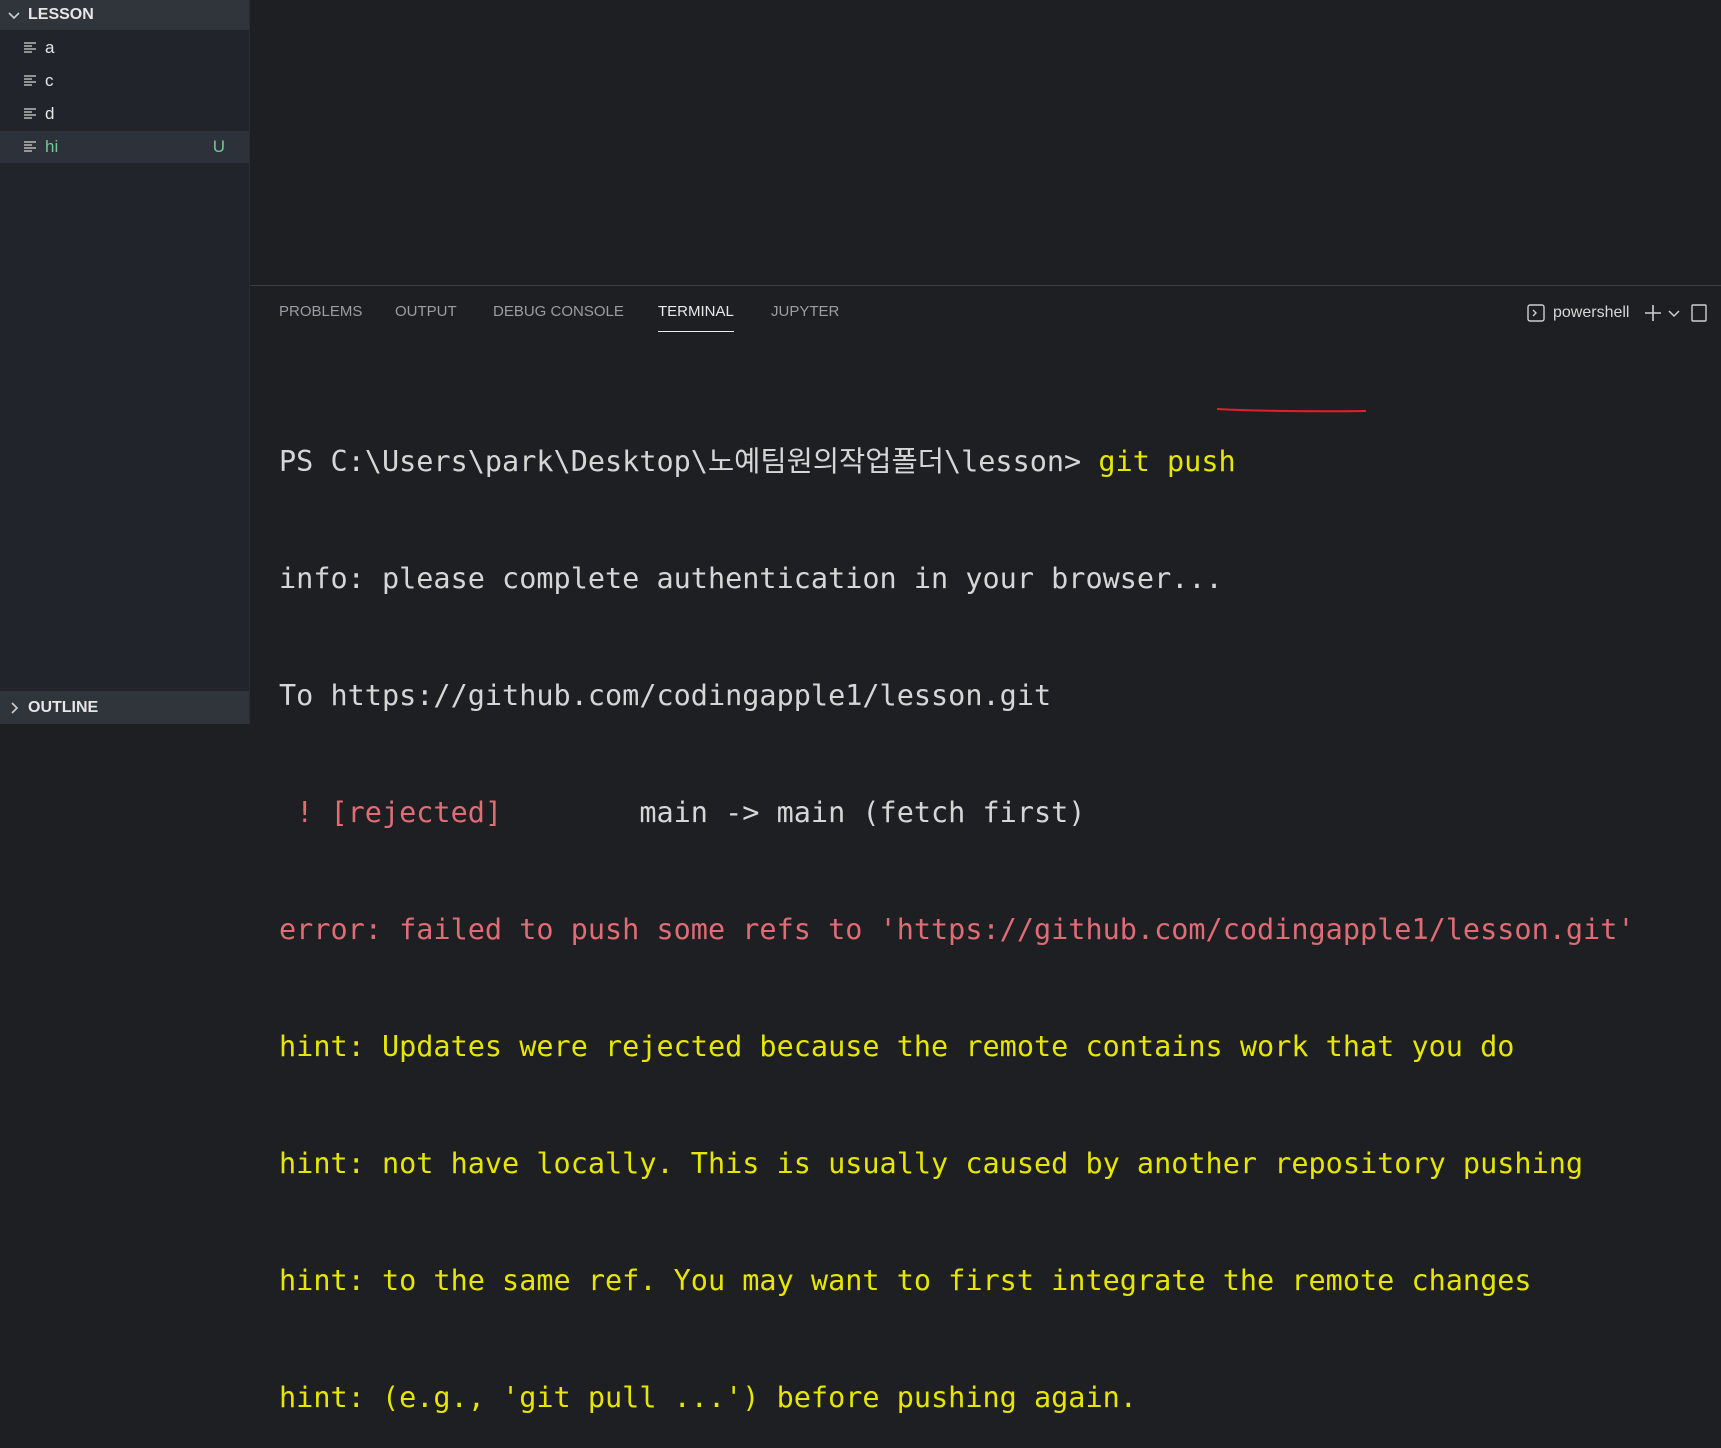  Describe the element at coordinates (558, 316) in the screenshot. I see `tab-debug-console: DEBUG CONSOLE` at that location.